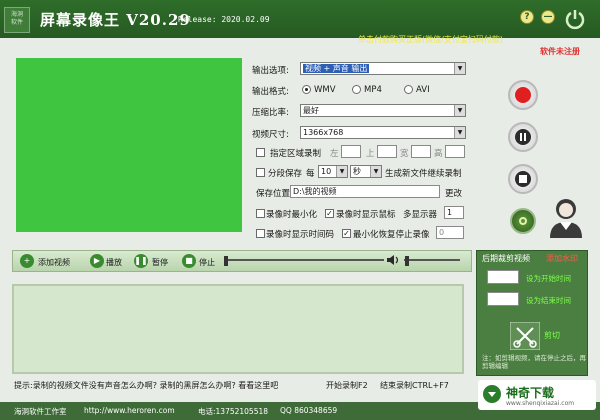 The image size is (600, 420). I want to click on volume-track, so click(432, 260).